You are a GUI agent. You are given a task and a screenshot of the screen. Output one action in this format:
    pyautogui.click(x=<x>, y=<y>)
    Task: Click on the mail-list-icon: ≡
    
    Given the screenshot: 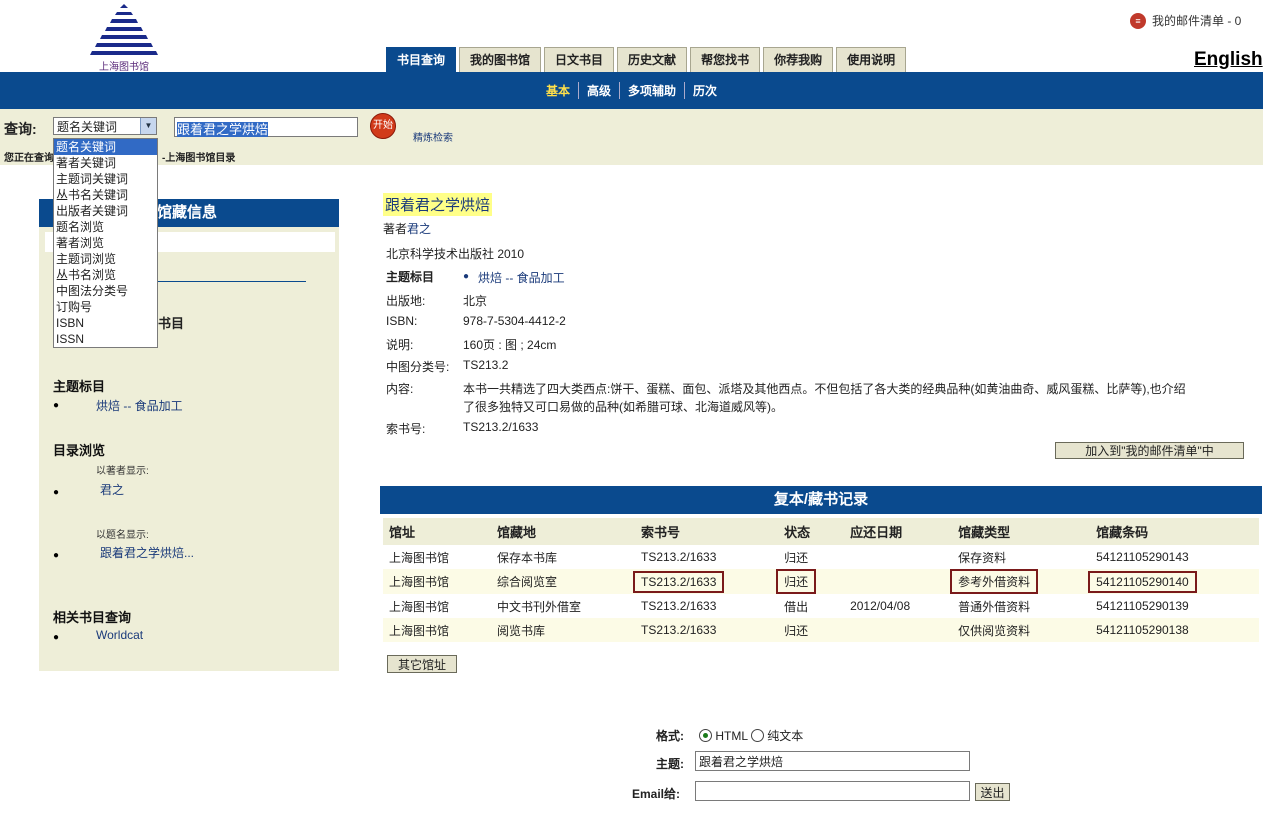 What is the action you would take?
    pyautogui.click(x=1138, y=20)
    